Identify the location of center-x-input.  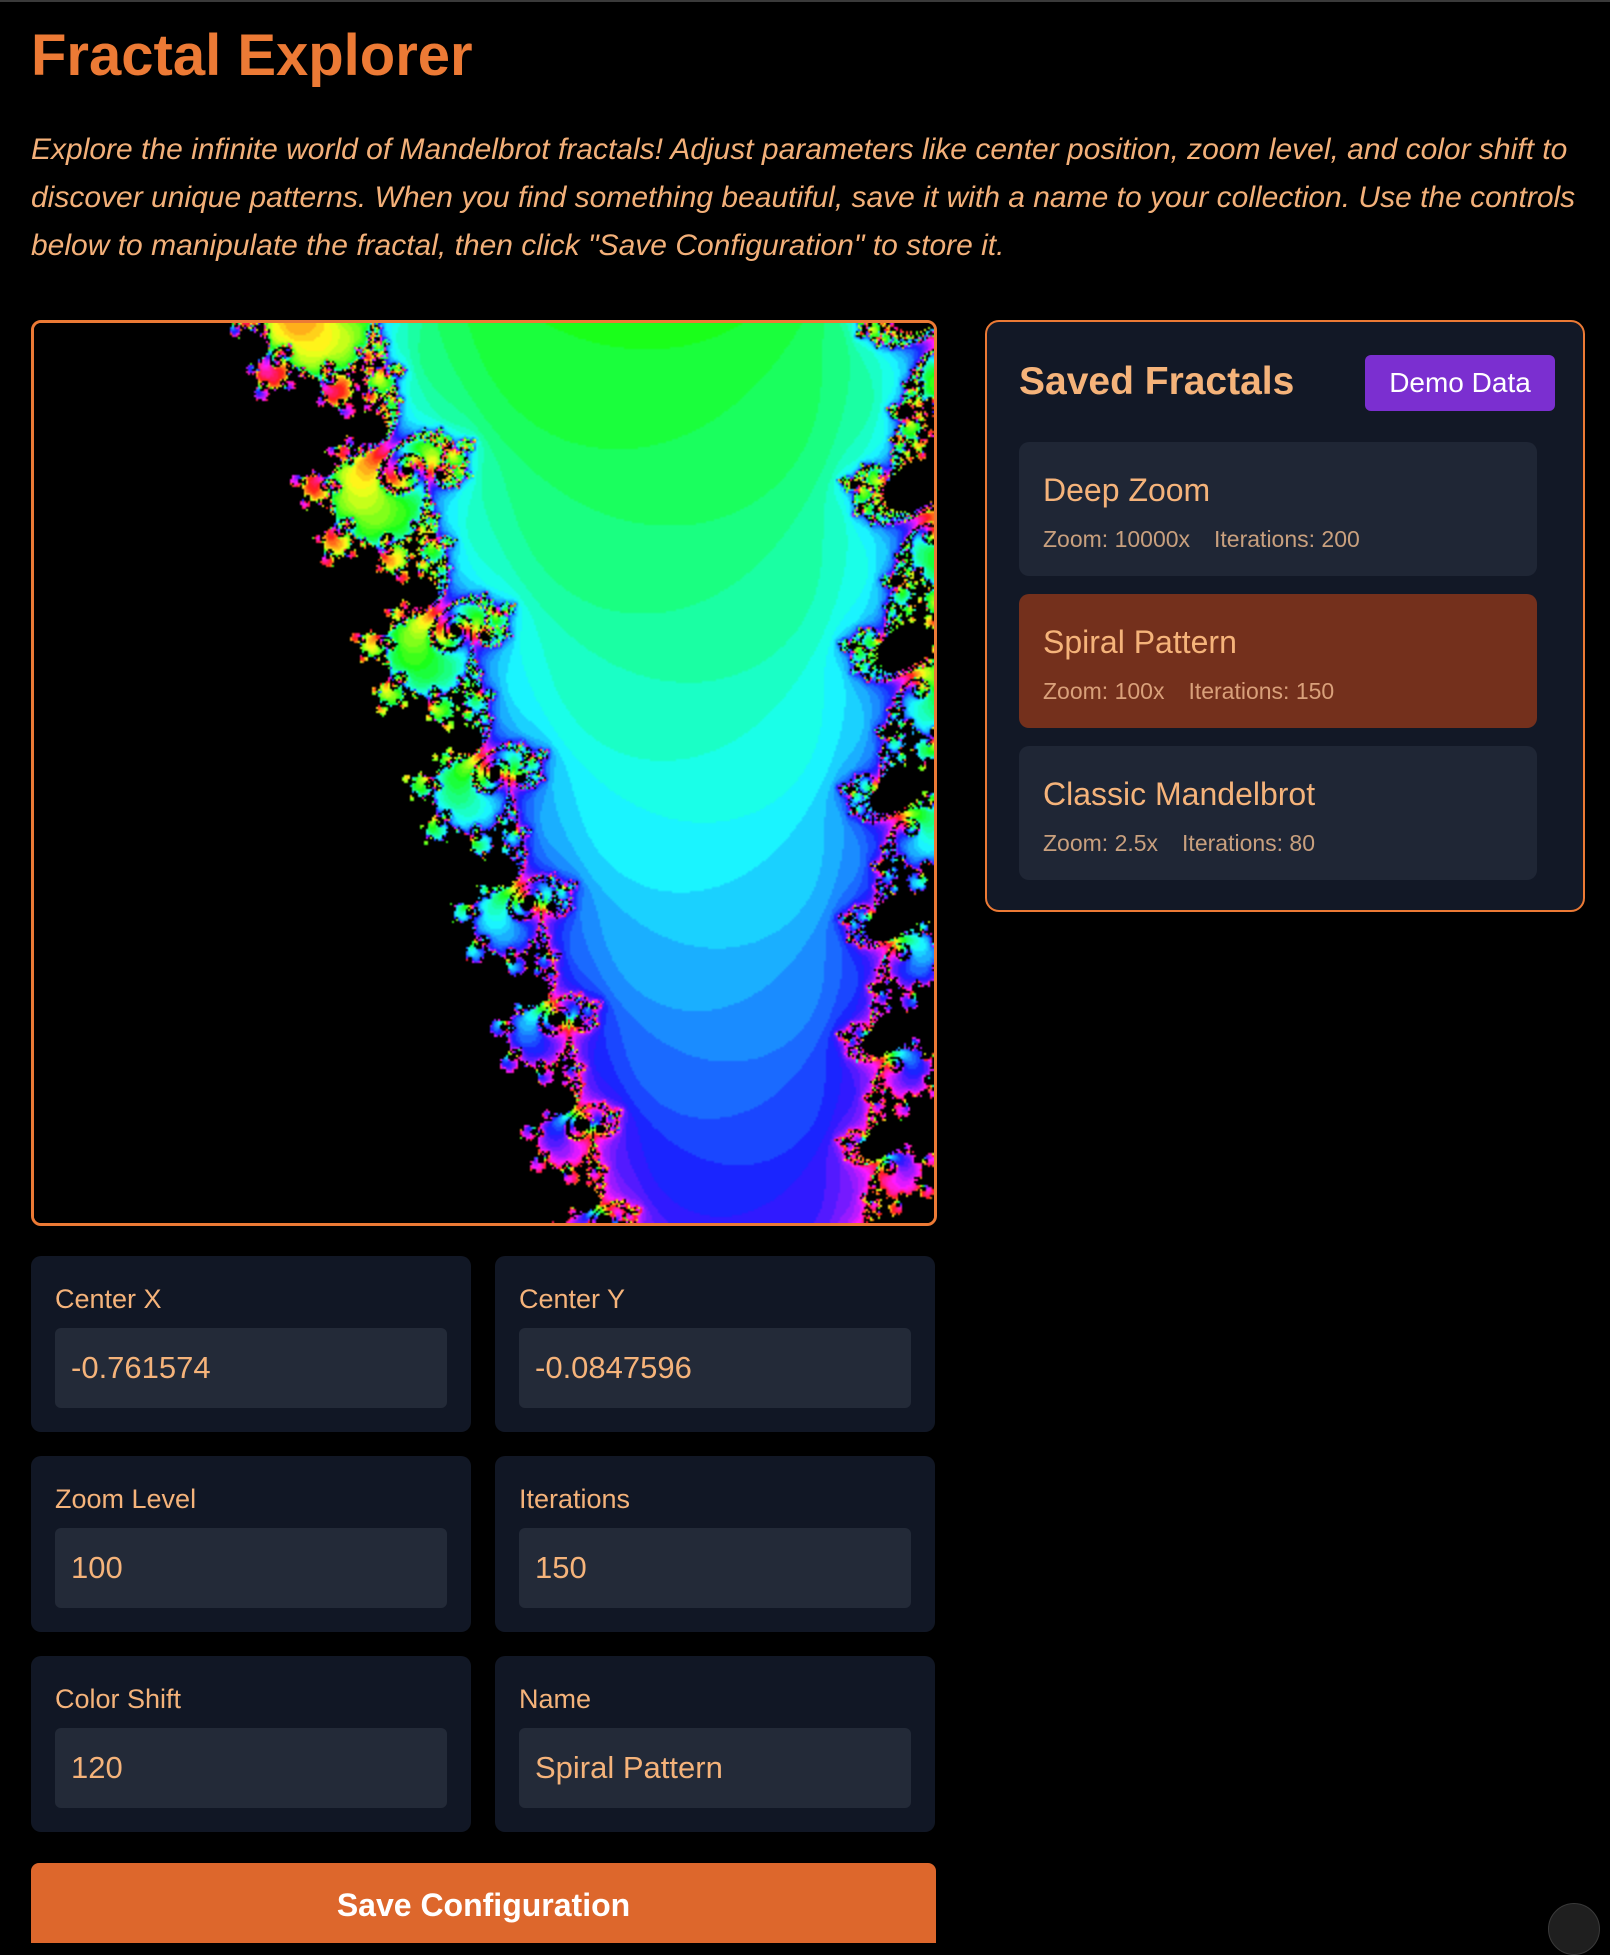
(251, 1368).